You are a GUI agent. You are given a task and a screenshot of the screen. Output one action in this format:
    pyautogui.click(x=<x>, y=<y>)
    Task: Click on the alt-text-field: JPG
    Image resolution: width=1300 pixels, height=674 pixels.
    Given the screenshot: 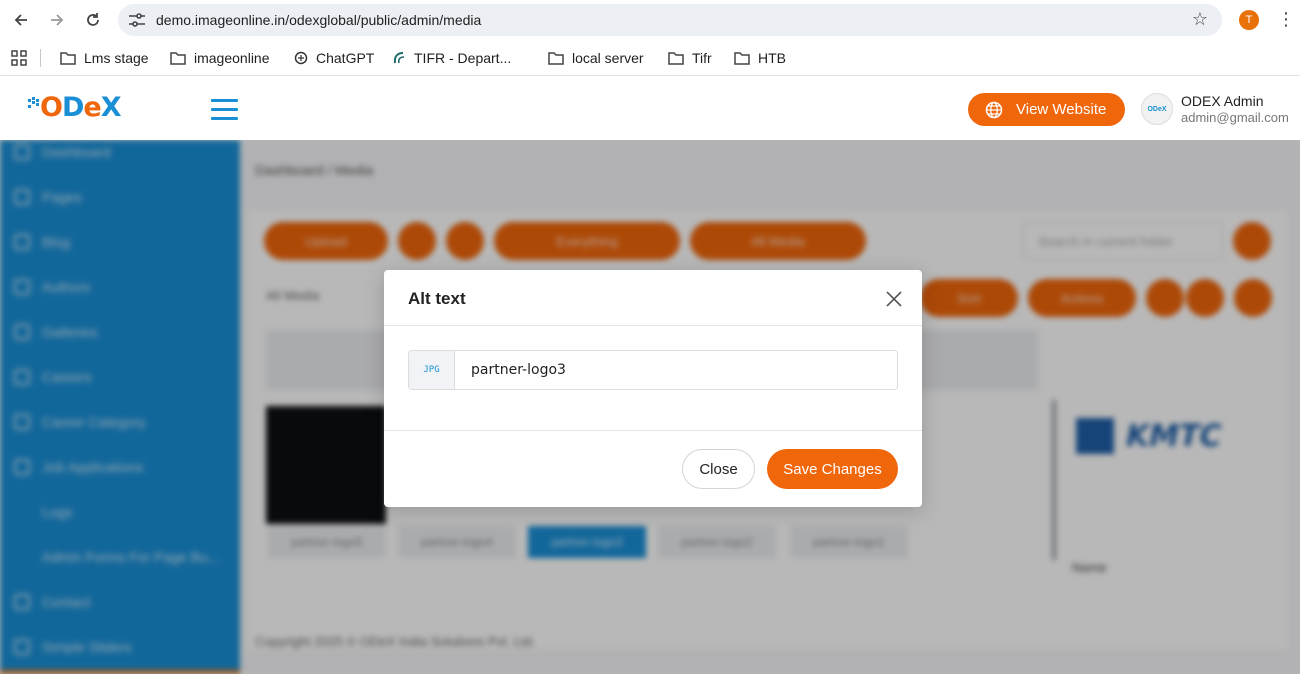 What is the action you would take?
    pyautogui.click(x=653, y=370)
    